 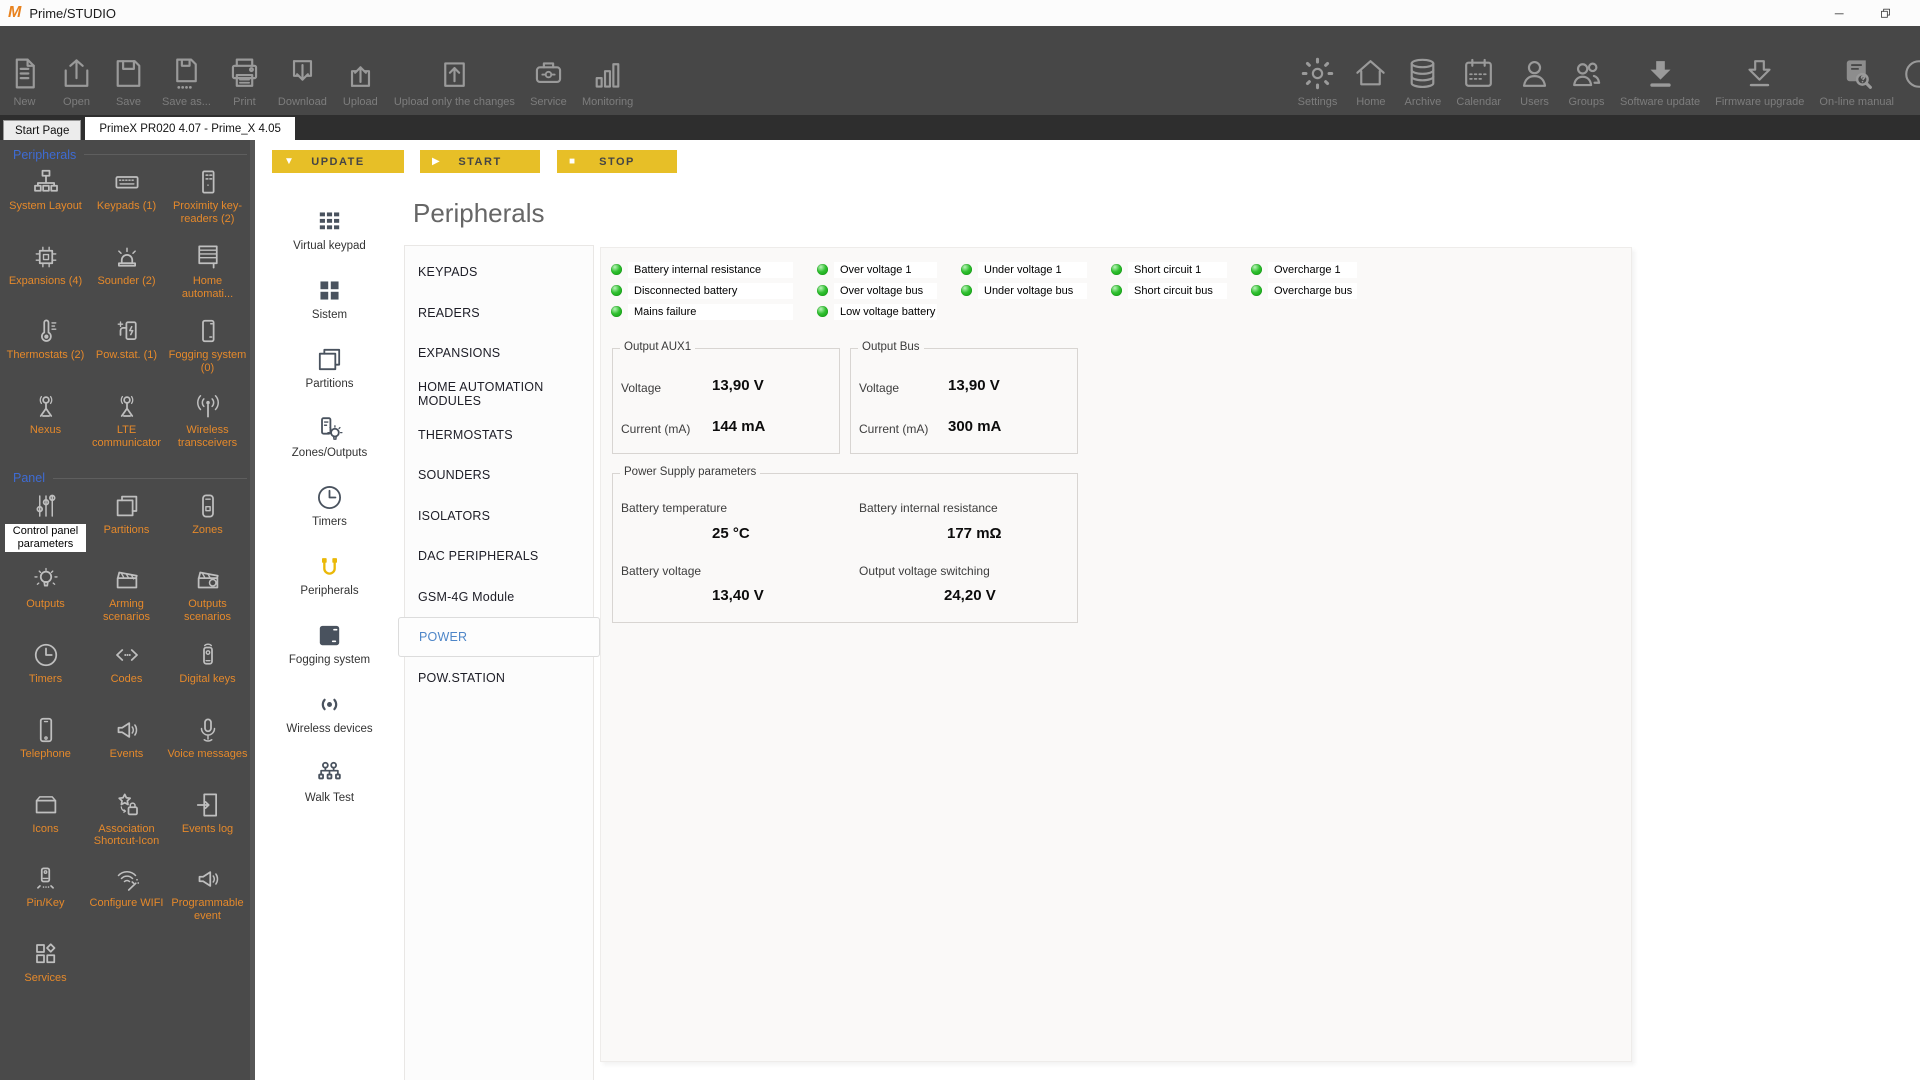 I want to click on sidebar-item-icons: Icons, so click(x=45, y=825).